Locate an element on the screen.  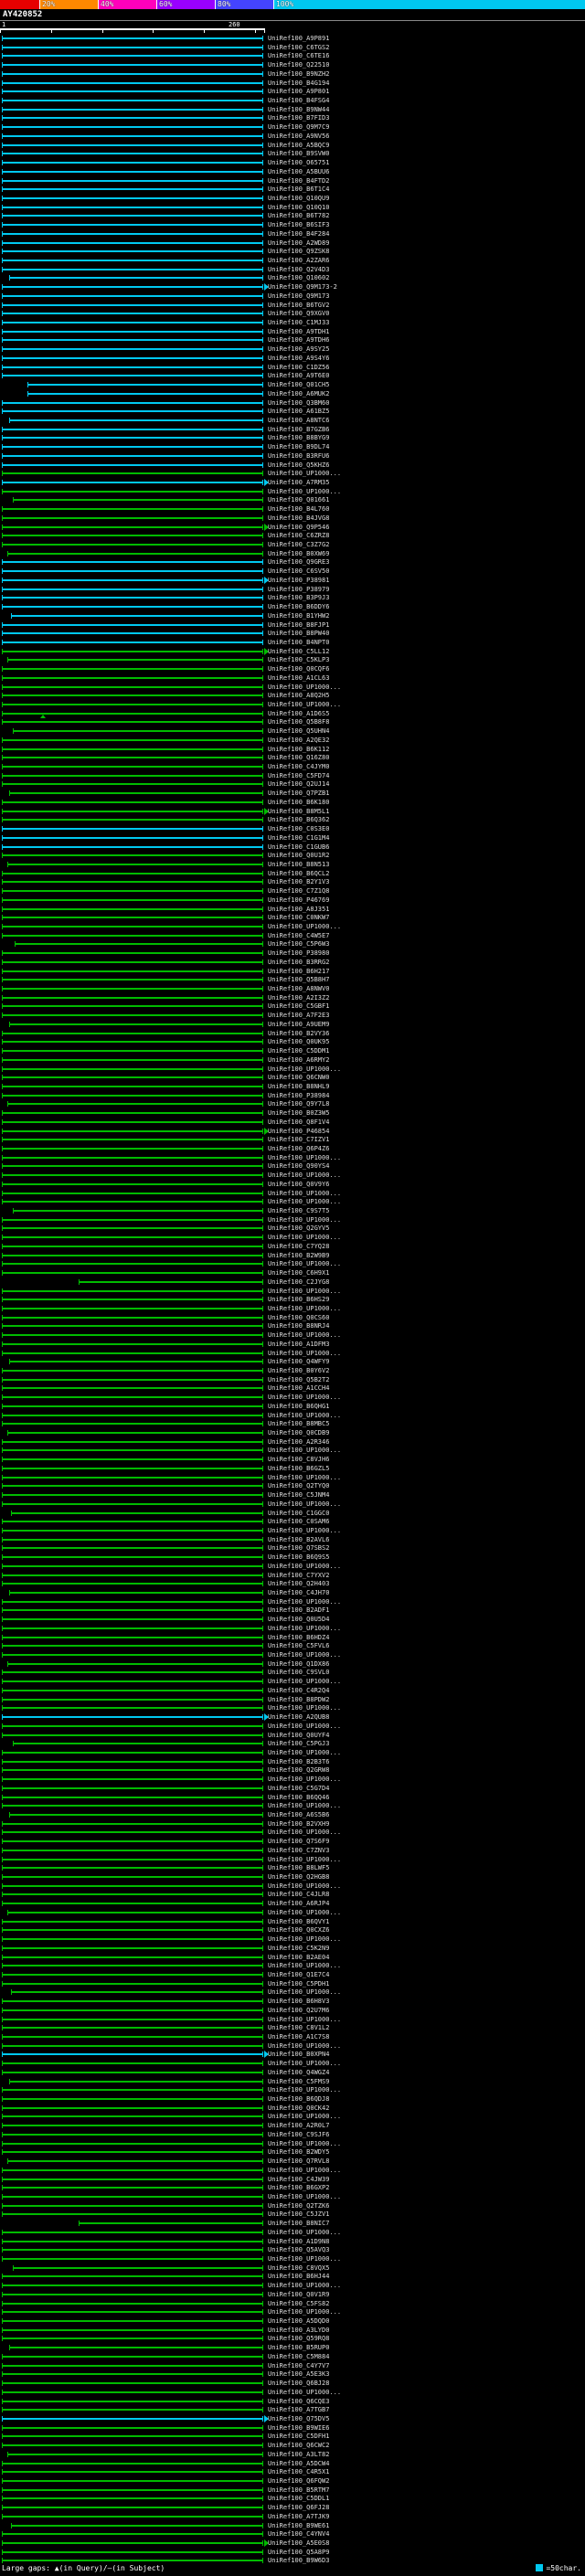
hit-label: UniRef100_C0S3E0 is located at coordinates (299, 828).